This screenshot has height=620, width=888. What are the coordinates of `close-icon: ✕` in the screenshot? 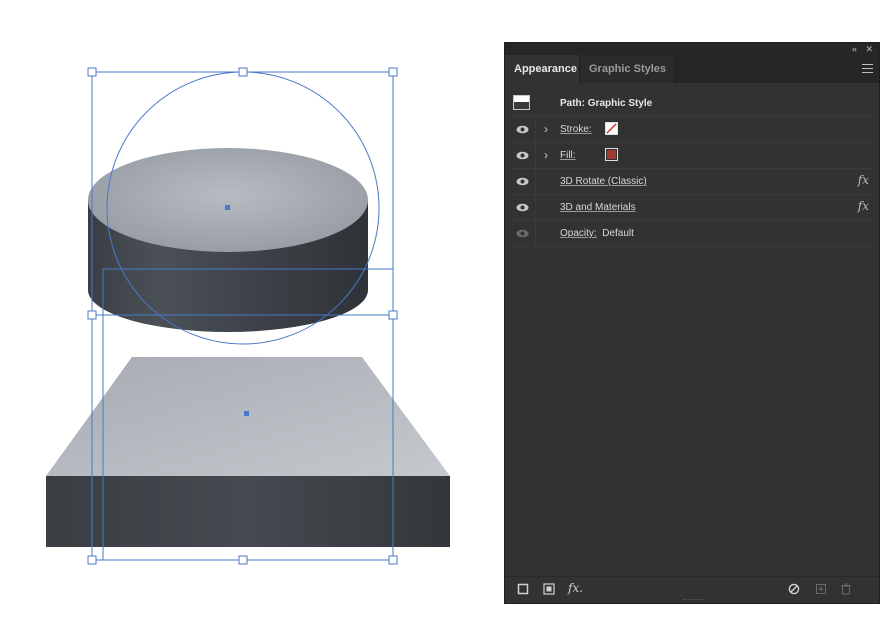 It's located at (869, 49).